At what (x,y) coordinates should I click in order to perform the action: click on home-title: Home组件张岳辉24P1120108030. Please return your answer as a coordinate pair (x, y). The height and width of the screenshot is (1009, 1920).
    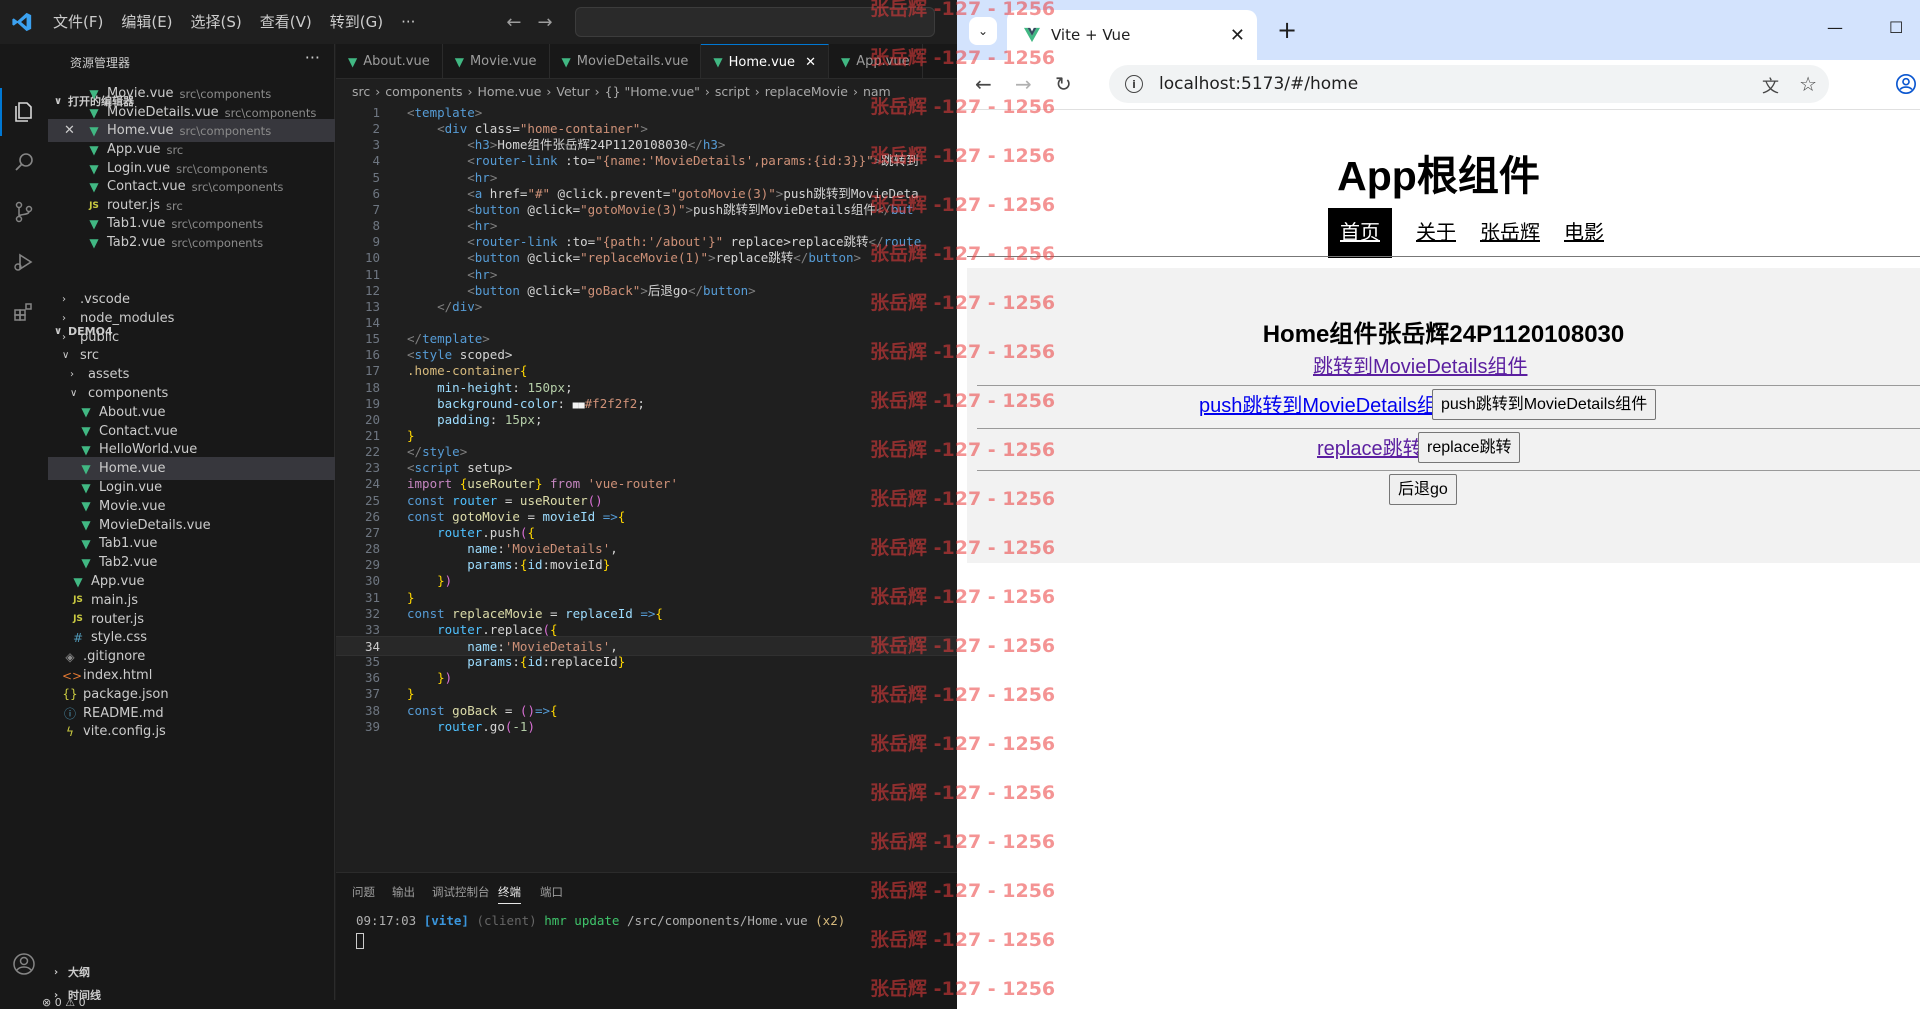
    Looking at the image, I should click on (1443, 334).